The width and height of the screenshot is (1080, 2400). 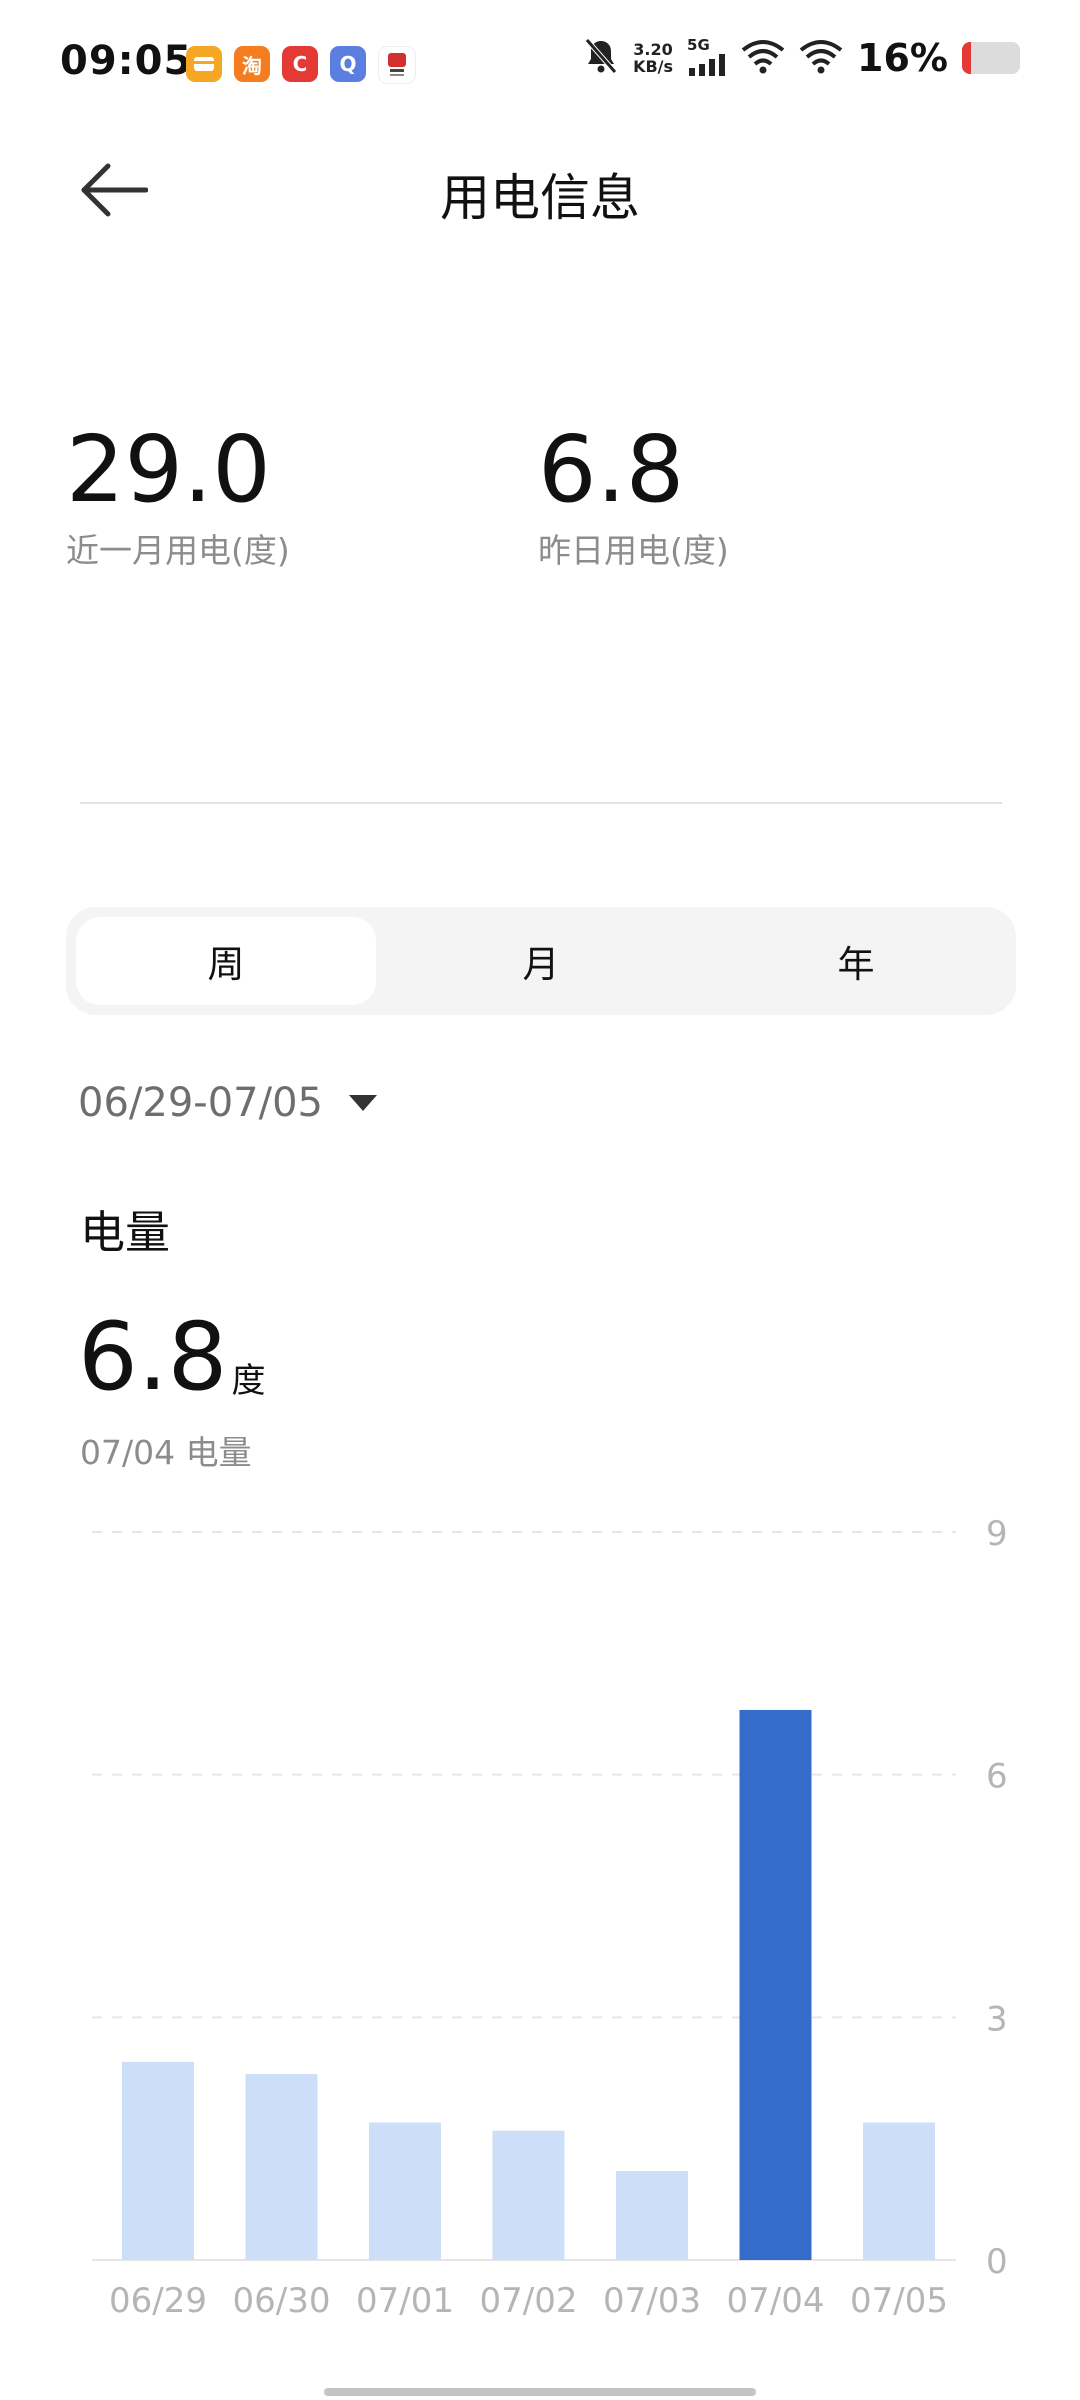 What do you see at coordinates (126, 61) in the screenshot?
I see `status-time: 09:05` at bounding box center [126, 61].